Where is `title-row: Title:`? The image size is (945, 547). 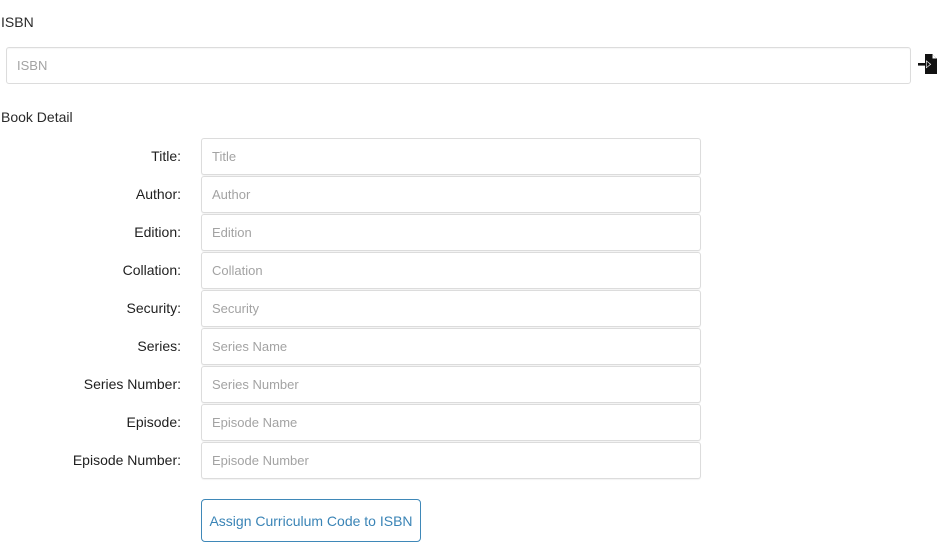 title-row: Title: is located at coordinates (351, 157).